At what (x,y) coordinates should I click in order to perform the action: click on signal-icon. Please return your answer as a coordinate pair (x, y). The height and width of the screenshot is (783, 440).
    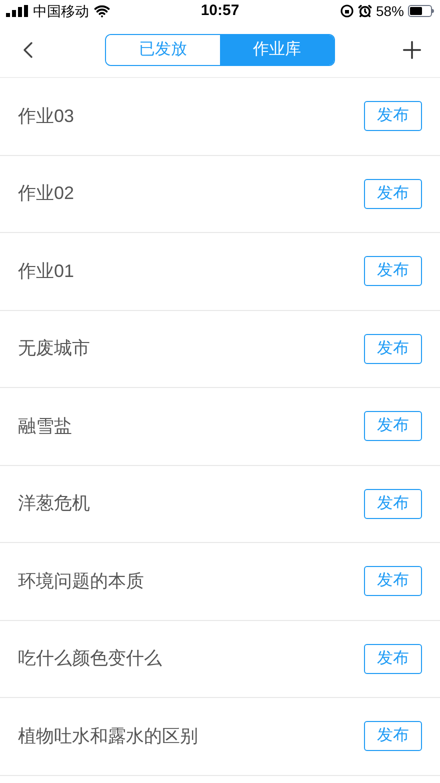
    Looking at the image, I should click on (17, 11).